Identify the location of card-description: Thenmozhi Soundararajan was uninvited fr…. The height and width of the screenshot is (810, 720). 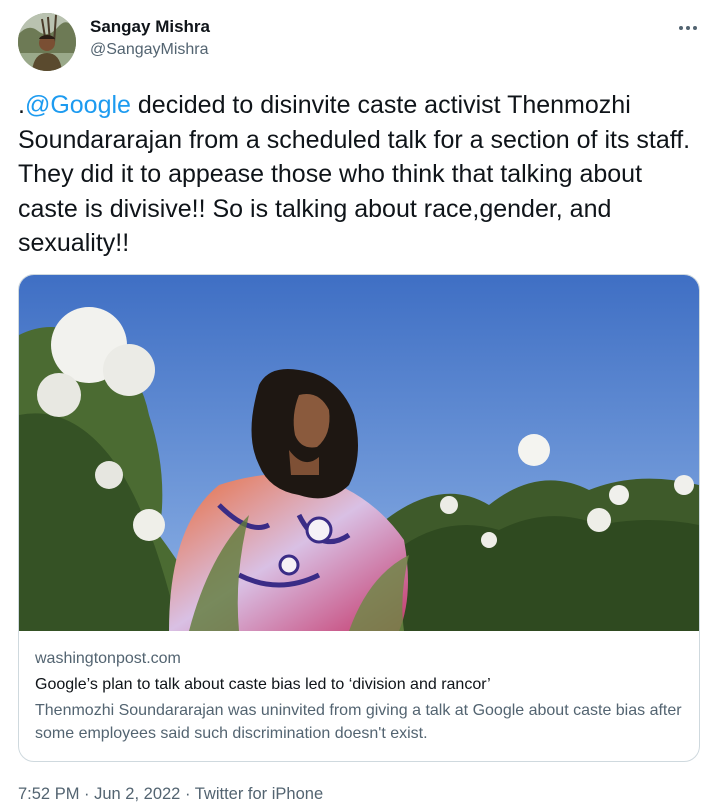
(358, 722).